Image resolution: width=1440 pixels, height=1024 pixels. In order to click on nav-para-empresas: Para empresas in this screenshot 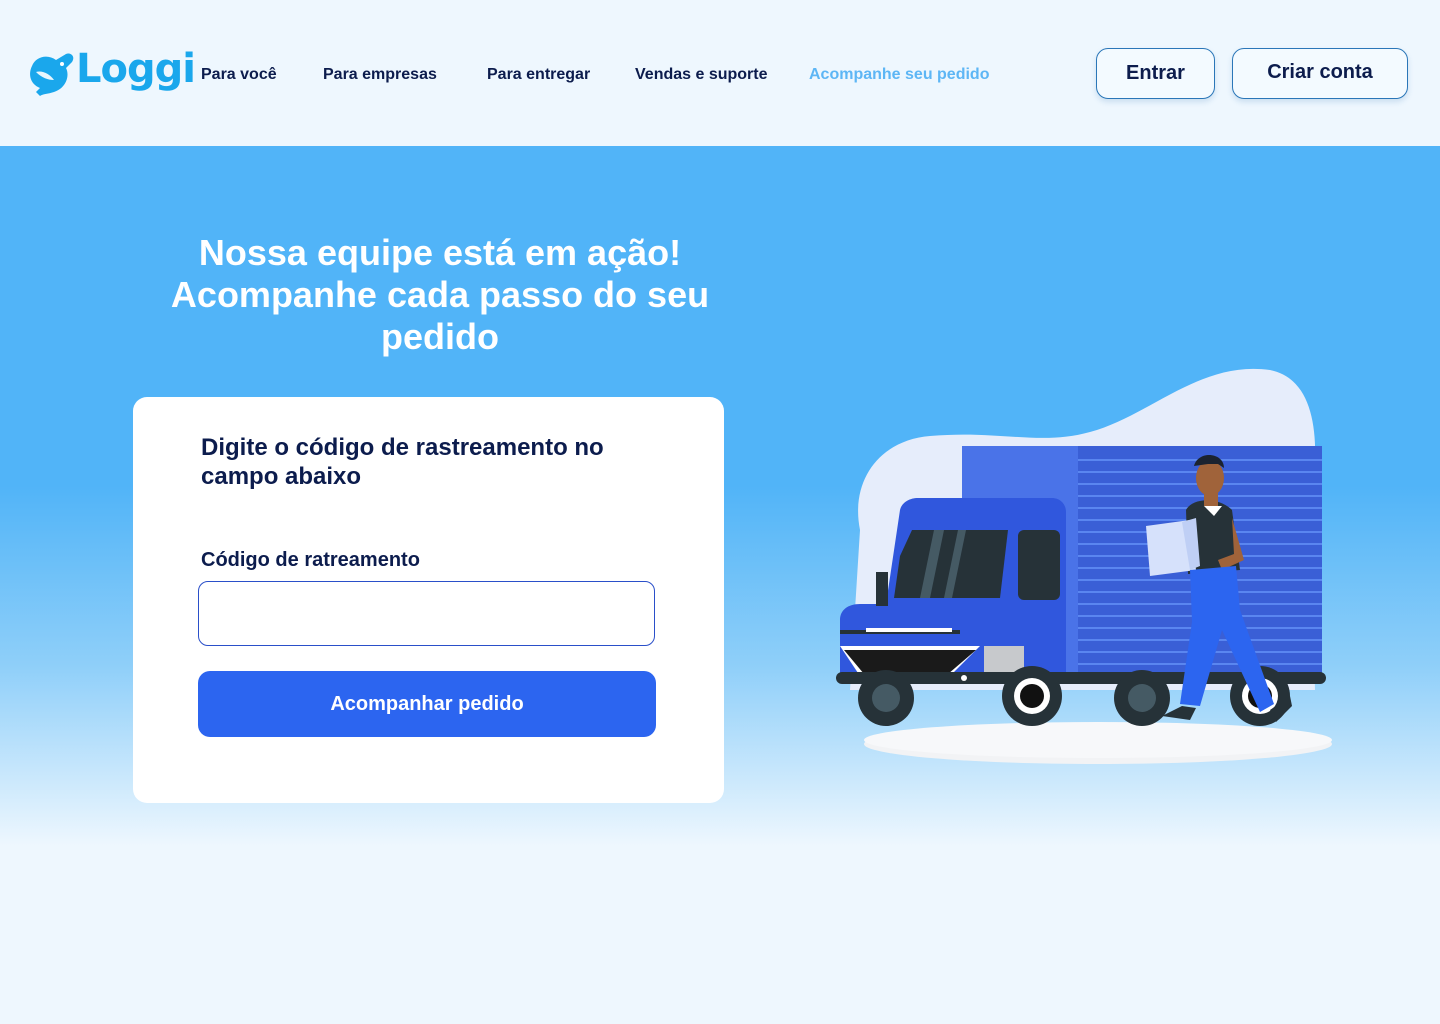, I will do `click(380, 75)`.